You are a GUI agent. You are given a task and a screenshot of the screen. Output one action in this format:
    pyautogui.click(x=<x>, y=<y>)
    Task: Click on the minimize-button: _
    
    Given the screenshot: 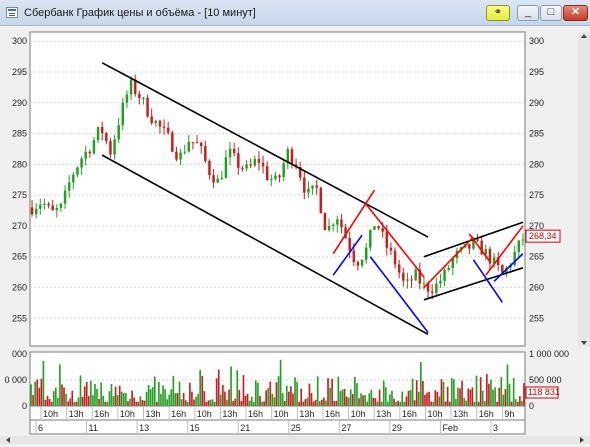 What is the action you would take?
    pyautogui.click(x=528, y=13)
    